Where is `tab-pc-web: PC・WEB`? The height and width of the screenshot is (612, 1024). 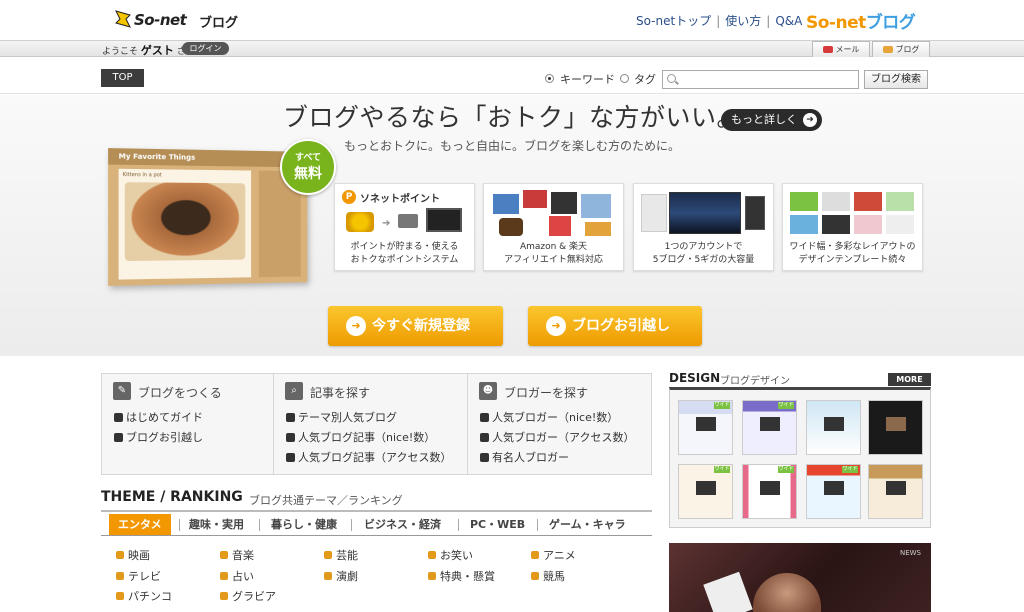
tab-pc-web: PC・WEB is located at coordinates (497, 524).